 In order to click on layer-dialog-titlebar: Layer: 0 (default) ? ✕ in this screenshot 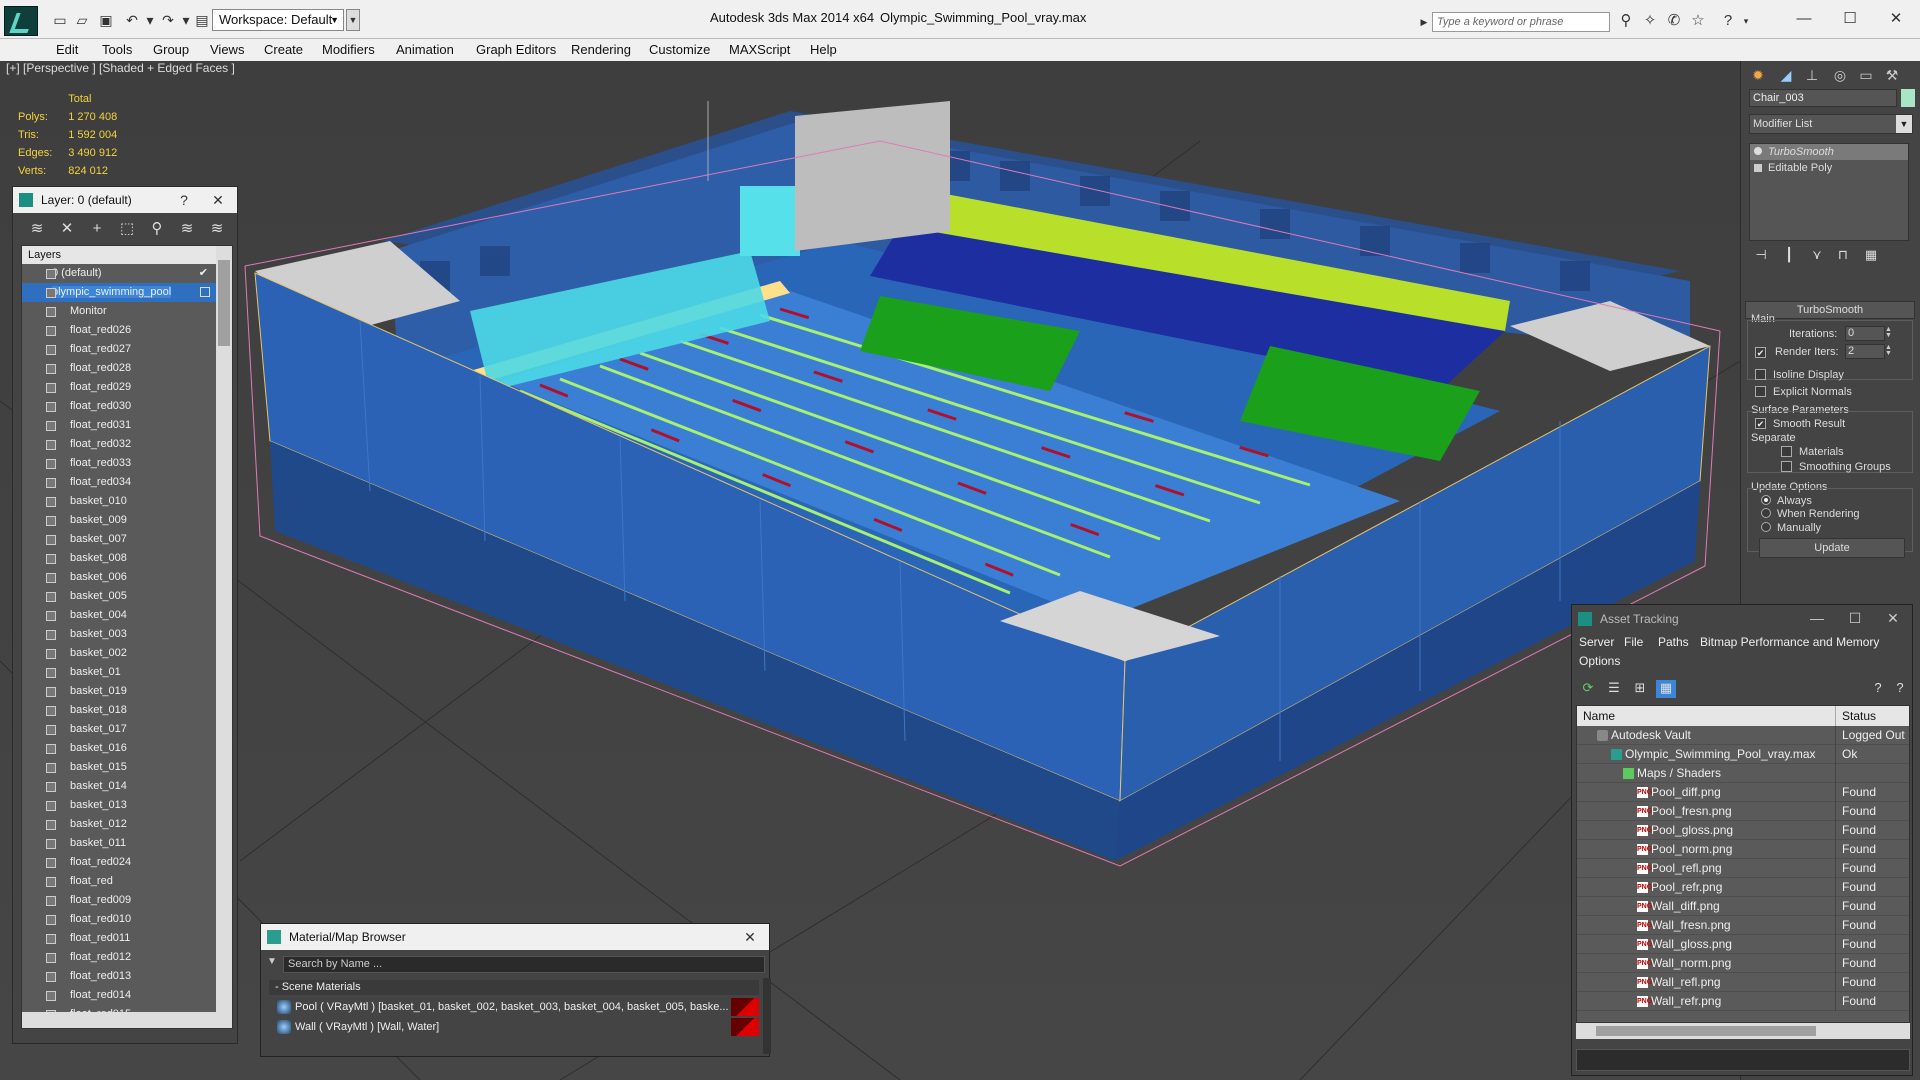, I will do `click(125, 200)`.